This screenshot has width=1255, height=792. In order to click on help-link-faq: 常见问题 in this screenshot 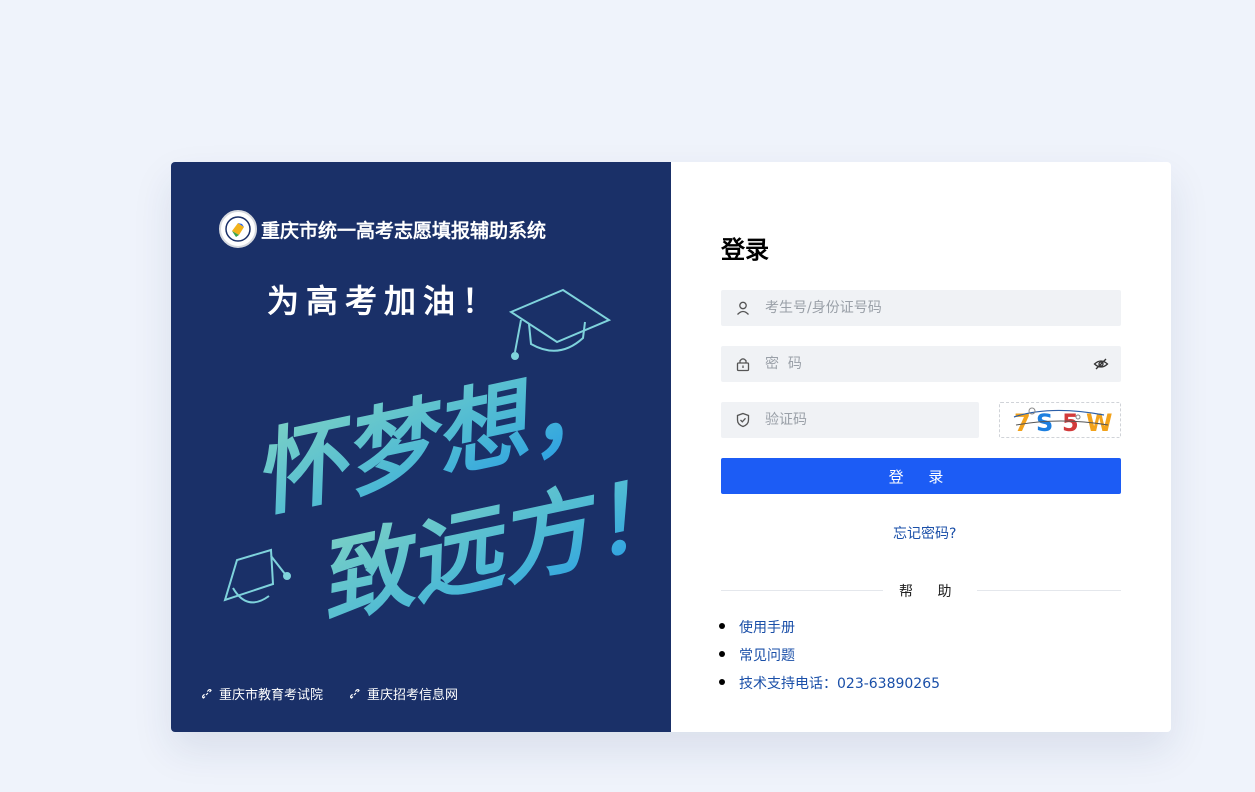, I will do `click(767, 656)`.